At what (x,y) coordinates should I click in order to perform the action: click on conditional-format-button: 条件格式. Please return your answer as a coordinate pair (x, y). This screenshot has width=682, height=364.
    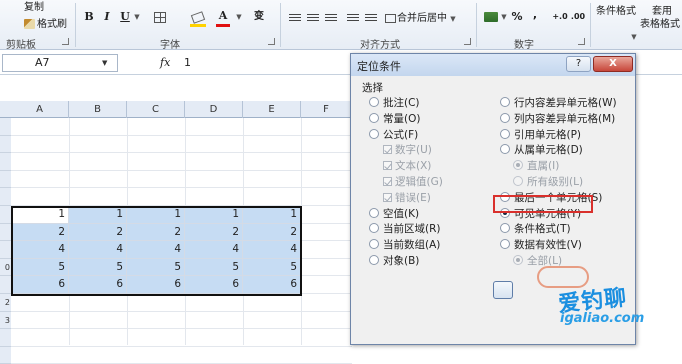
    Looking at the image, I should click on (616, 9).